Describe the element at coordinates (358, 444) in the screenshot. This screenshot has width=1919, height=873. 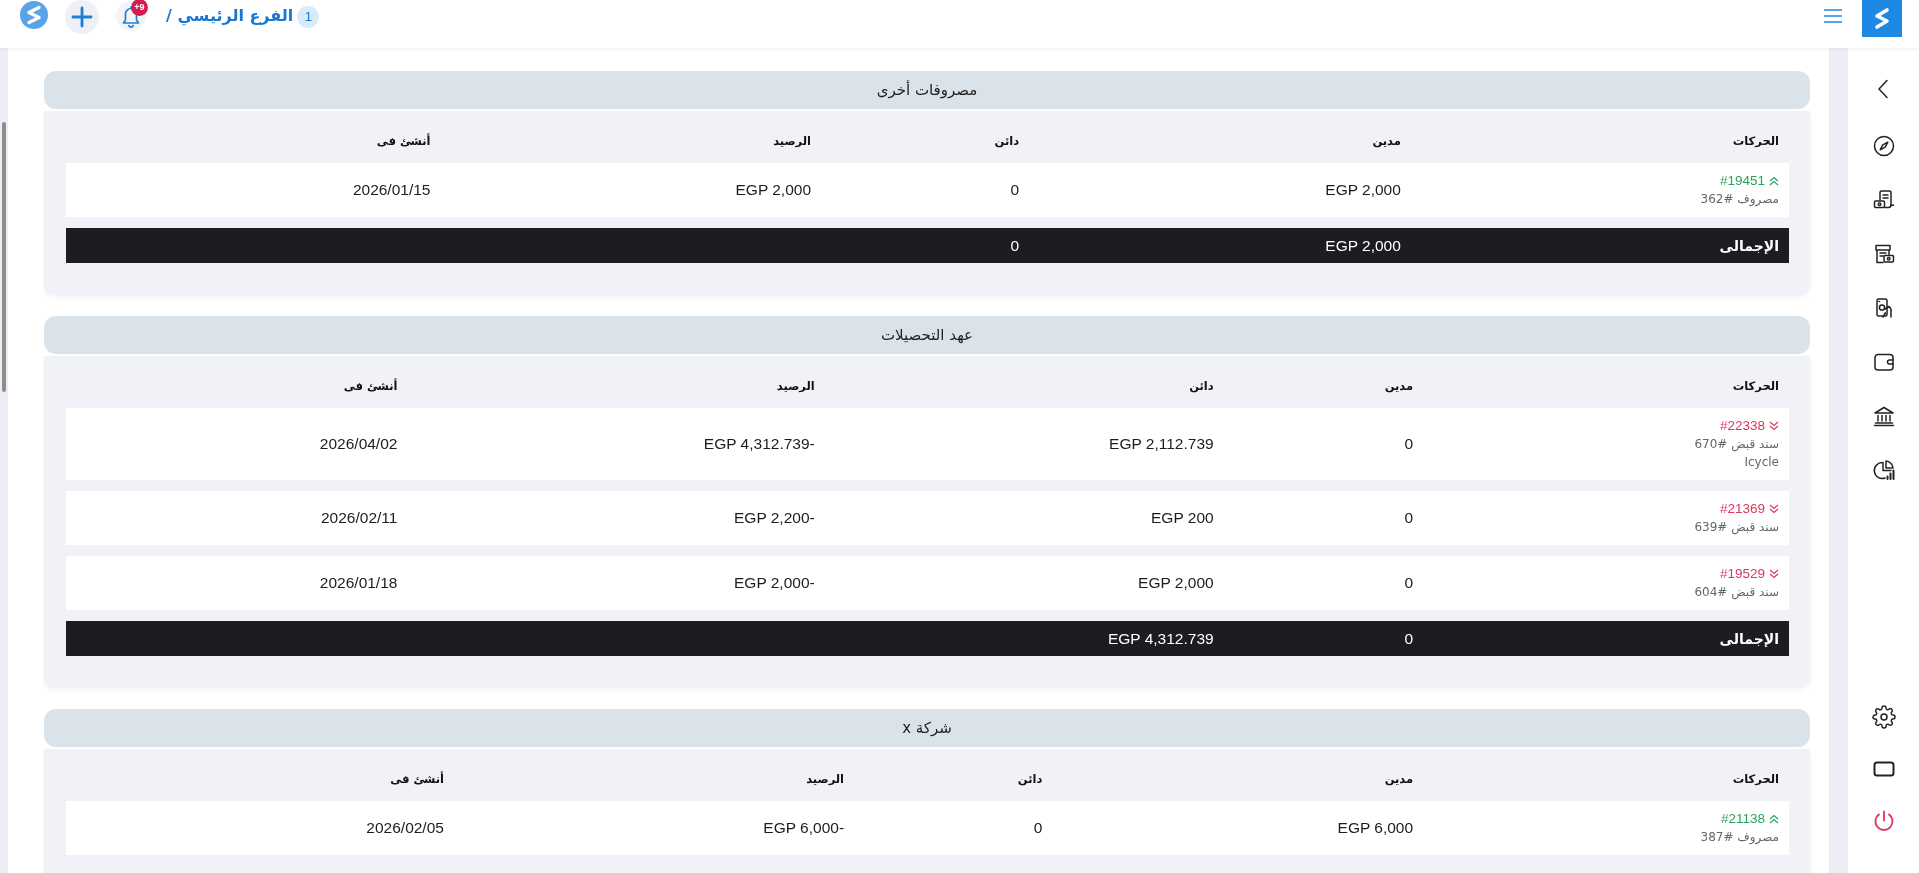
I see `date-value: 2026/04/02` at that location.